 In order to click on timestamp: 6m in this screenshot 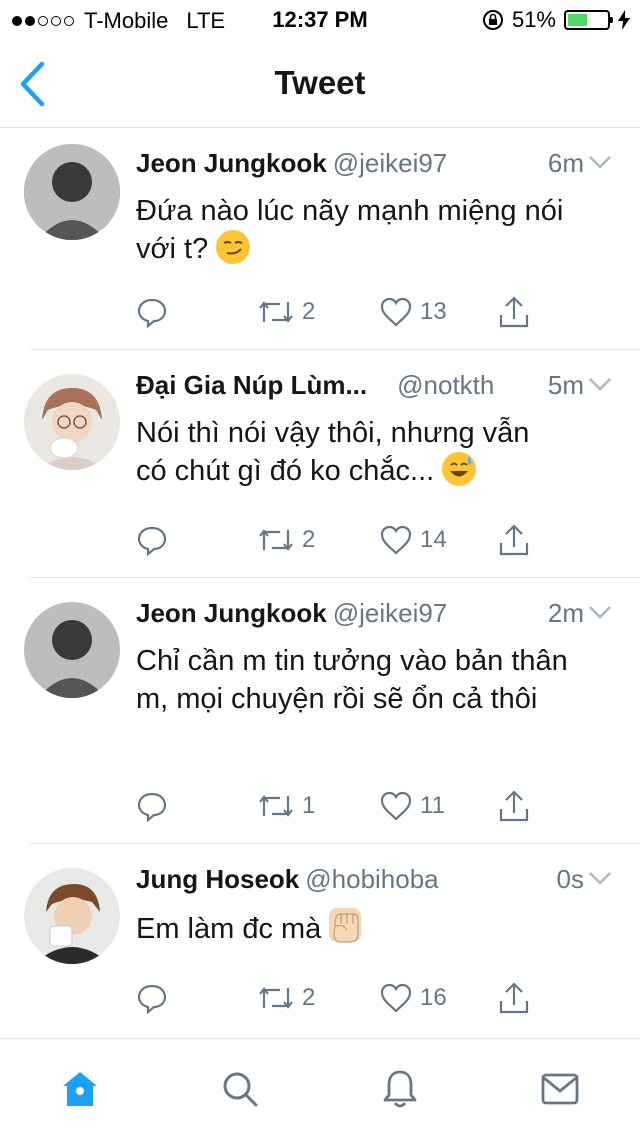, I will do `click(565, 163)`.